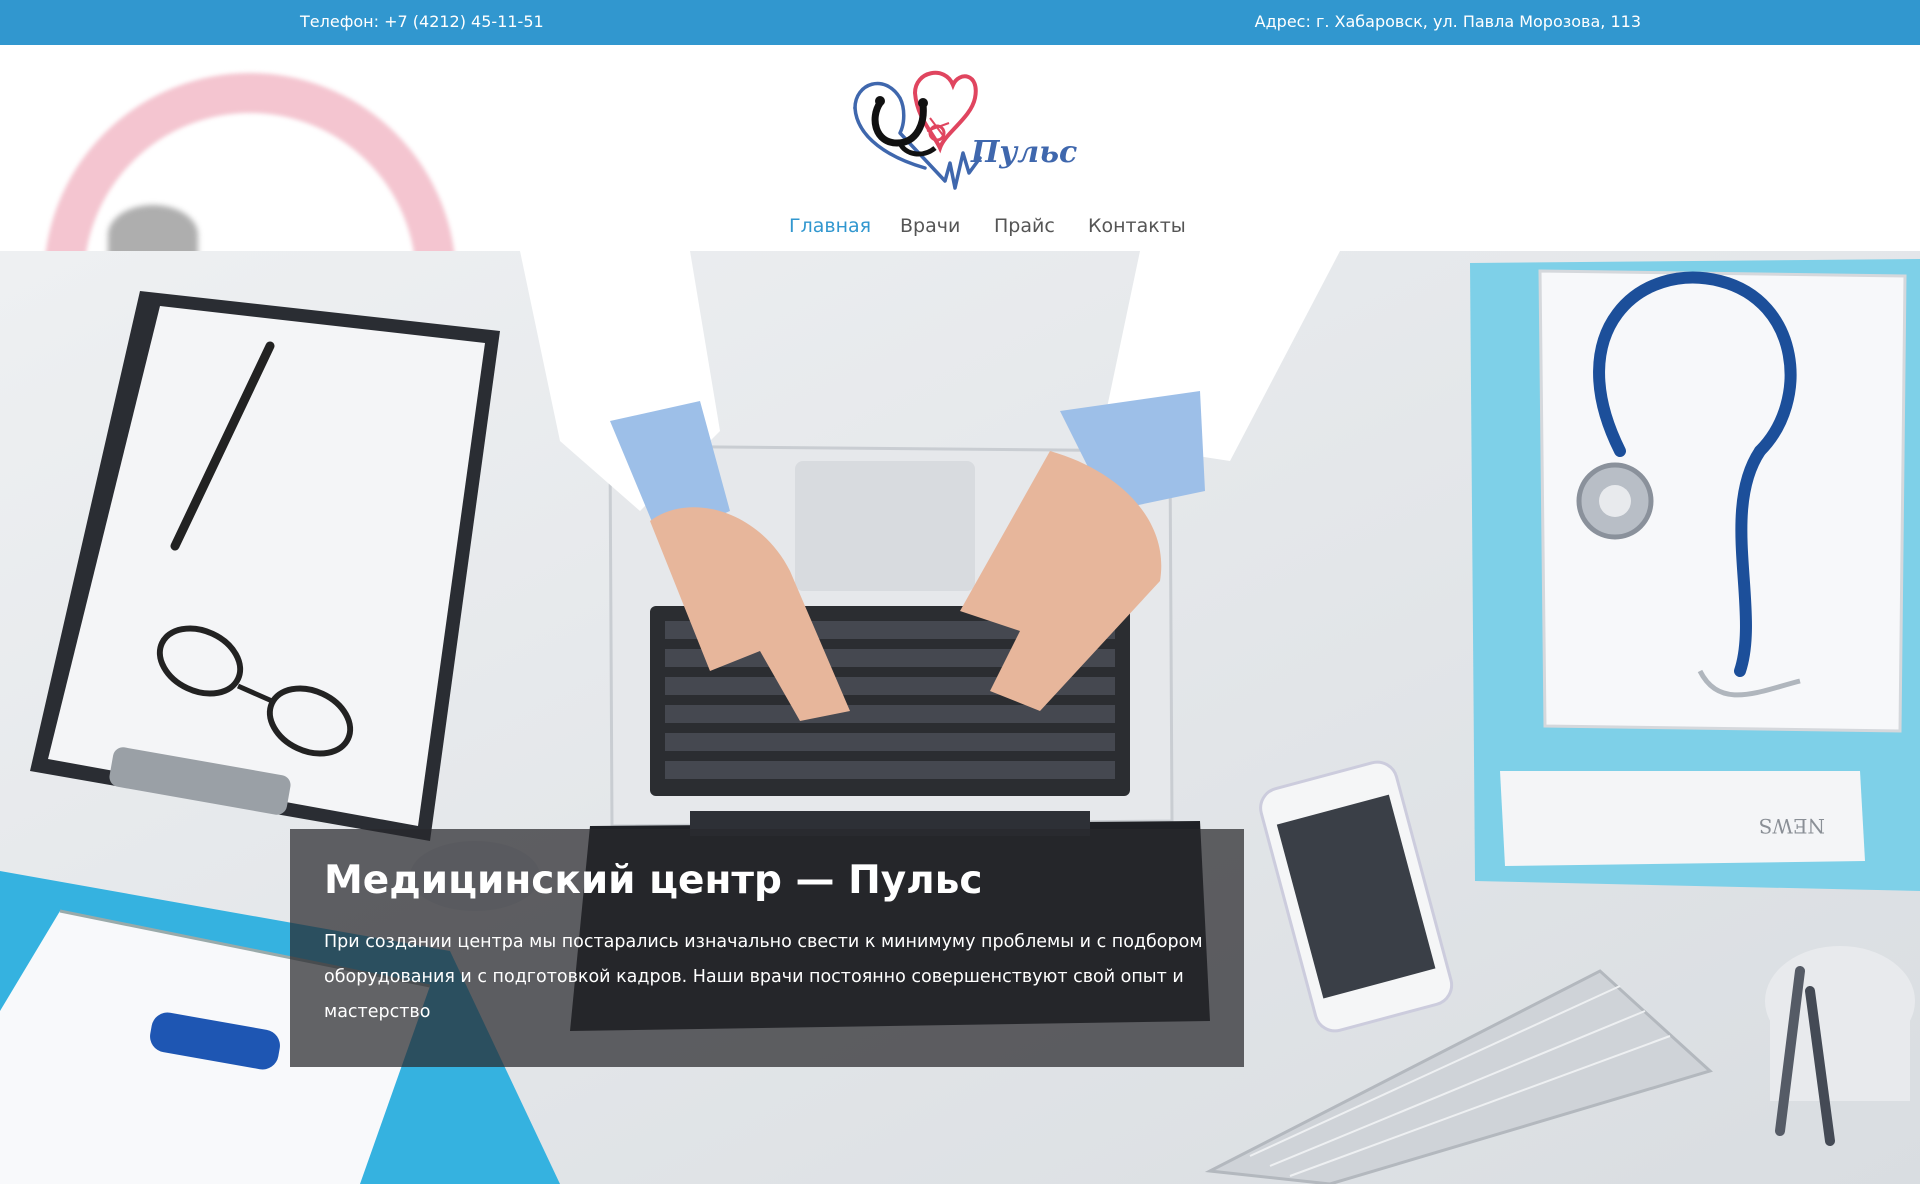  What do you see at coordinates (1137, 226) in the screenshot?
I see `nav-item-contacts: Контакты` at bounding box center [1137, 226].